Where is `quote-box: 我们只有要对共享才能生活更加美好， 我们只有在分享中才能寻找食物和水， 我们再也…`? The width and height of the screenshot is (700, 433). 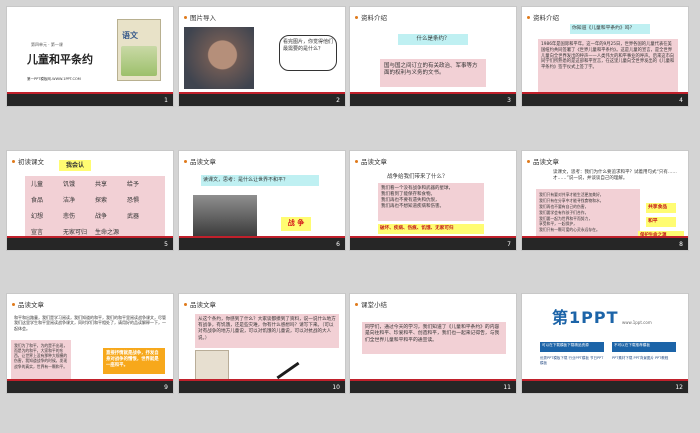 quote-box: 我们只有要对共享才能生活更加美好， 我们只有在分享中才能寻找食物和水， 我们再也… is located at coordinates (588, 214).